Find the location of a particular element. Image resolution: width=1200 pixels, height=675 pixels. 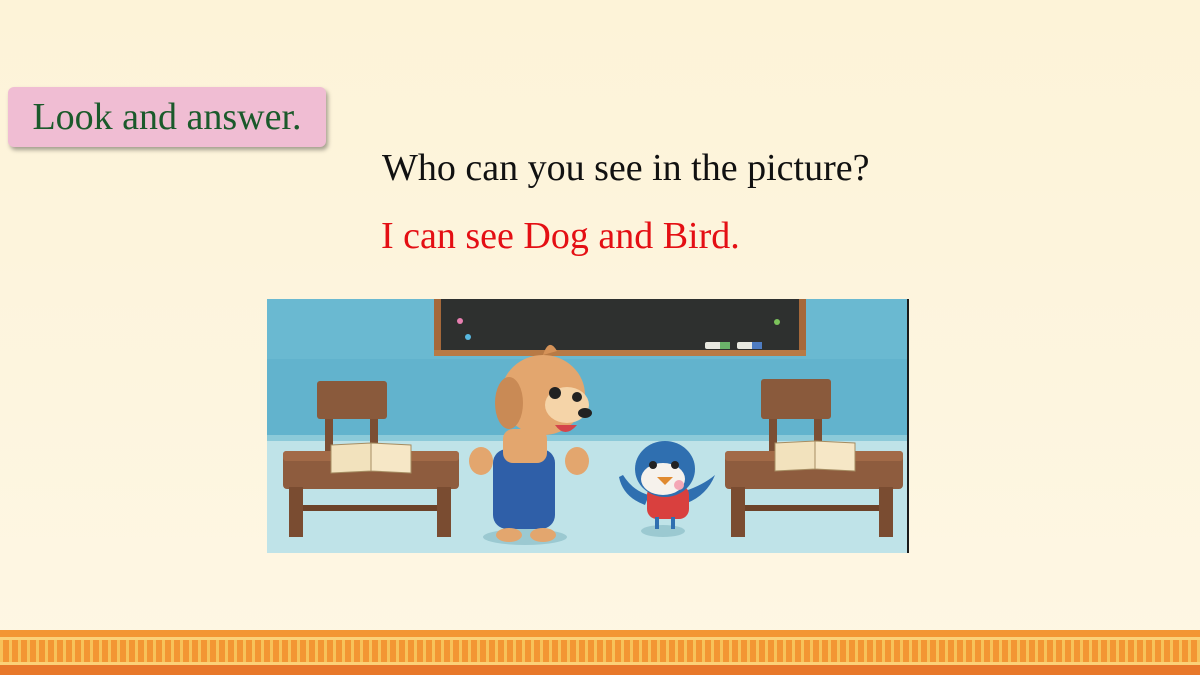

border-pattern is located at coordinates (600, 651).